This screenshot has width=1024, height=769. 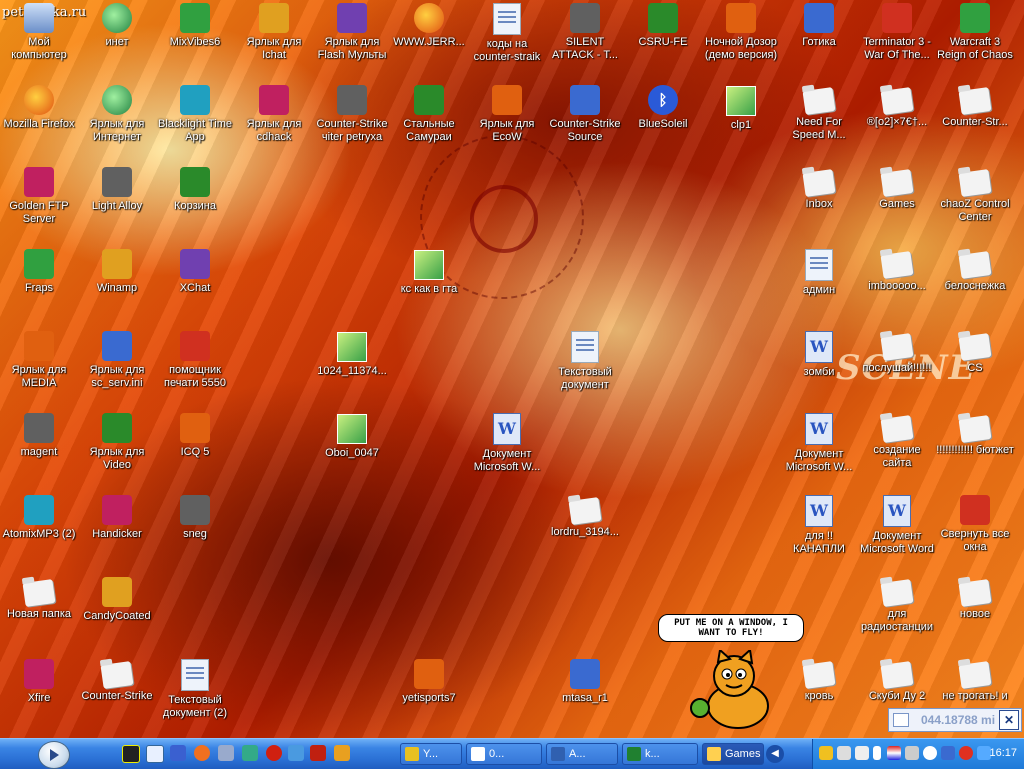 I want to click on desktop-icon: CS, so click(x=975, y=352).